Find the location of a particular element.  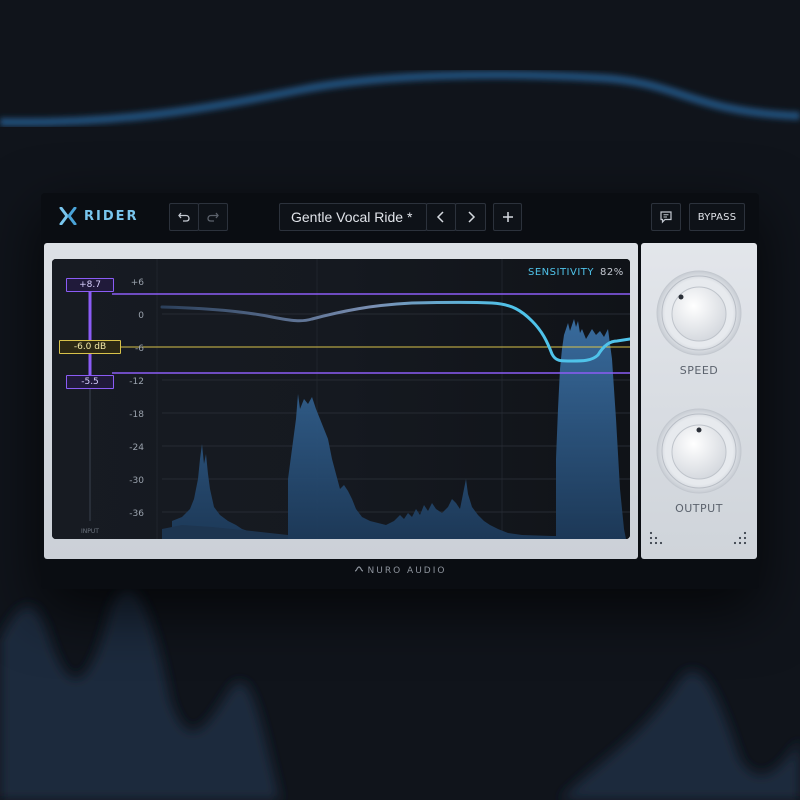

undo-button is located at coordinates (184, 217).